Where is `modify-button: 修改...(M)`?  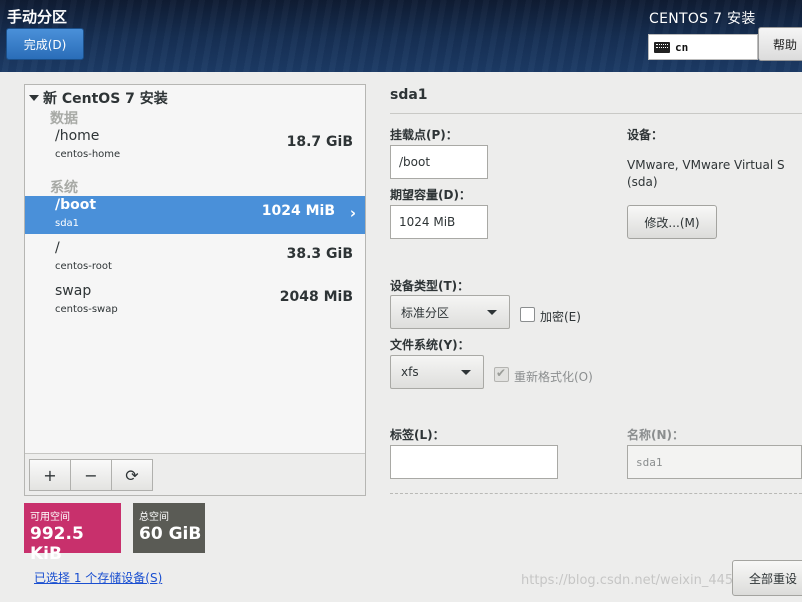 modify-button: 修改...(M) is located at coordinates (672, 222).